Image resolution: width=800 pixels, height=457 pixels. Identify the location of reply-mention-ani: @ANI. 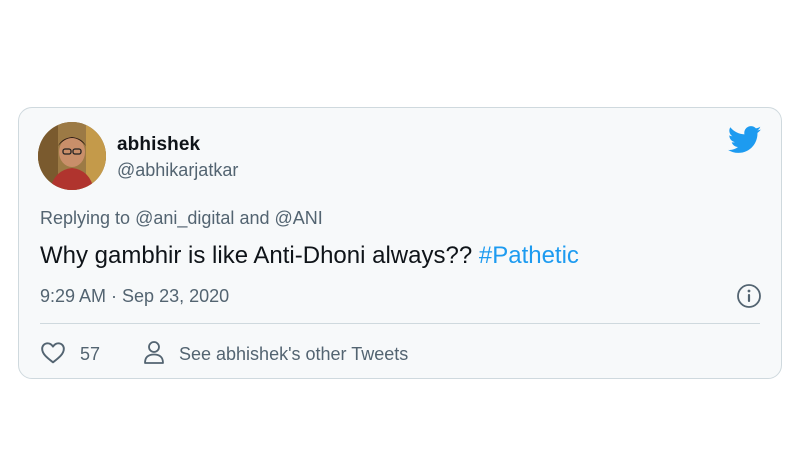
(299, 218).